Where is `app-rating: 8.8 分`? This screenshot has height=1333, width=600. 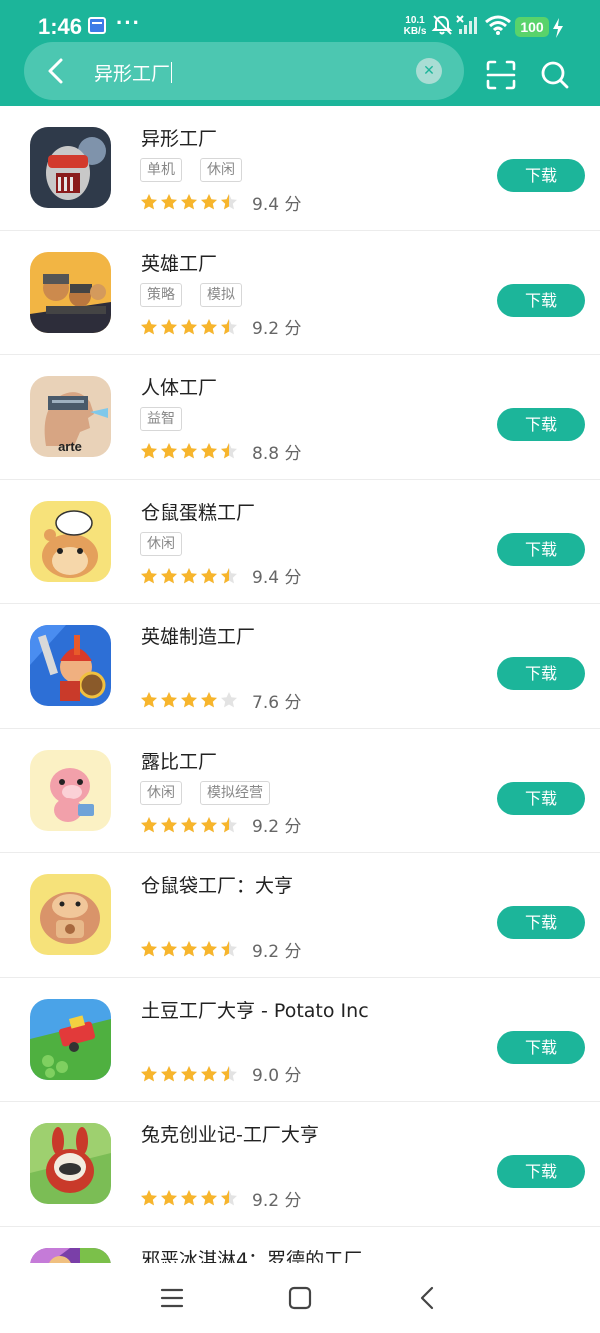 app-rating: 8.8 分 is located at coordinates (220, 451).